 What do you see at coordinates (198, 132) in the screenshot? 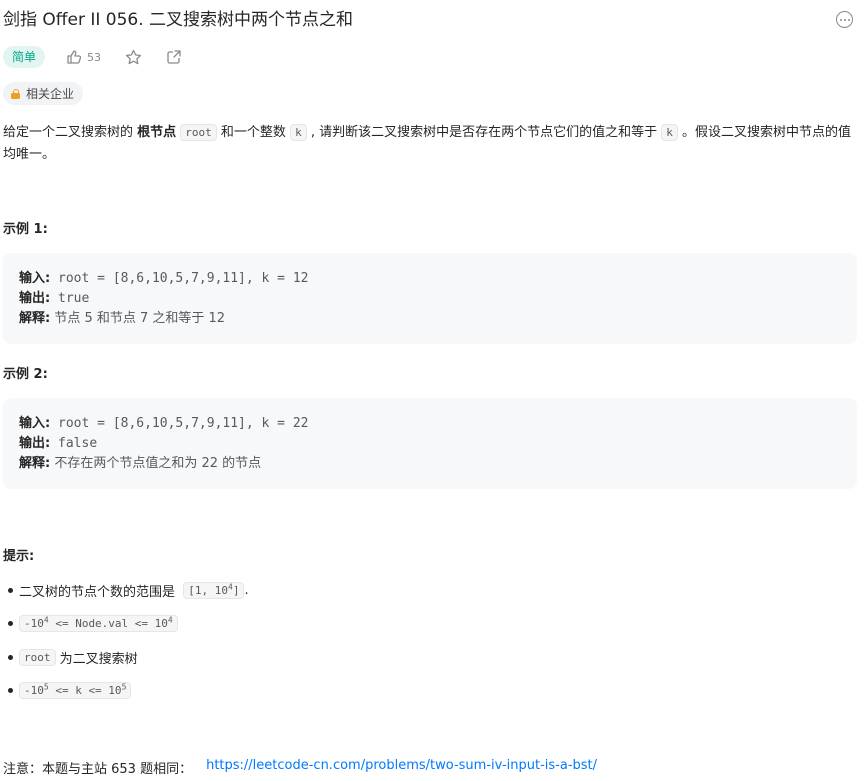
I see `code-root: root` at bounding box center [198, 132].